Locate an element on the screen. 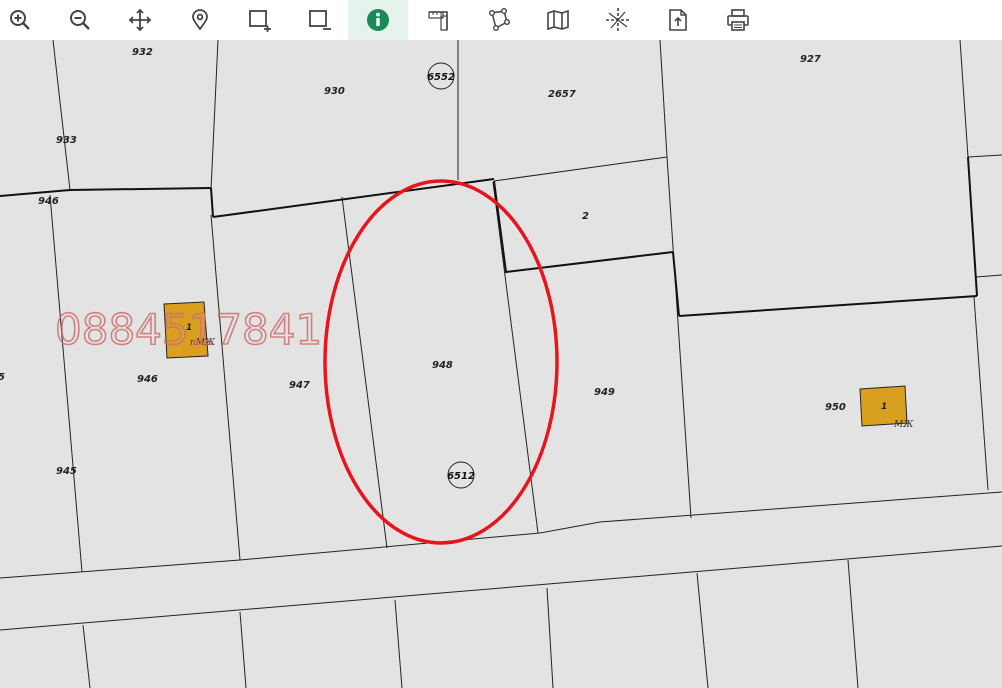 This screenshot has height=688, width=1002. parcel-948-label: 948 is located at coordinates (442, 365).